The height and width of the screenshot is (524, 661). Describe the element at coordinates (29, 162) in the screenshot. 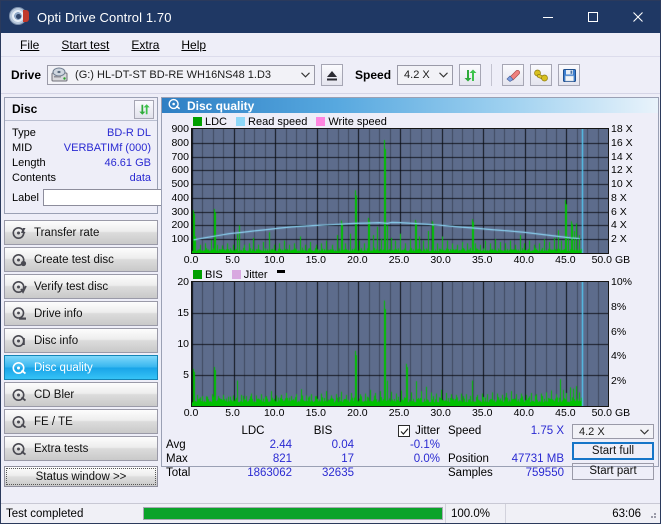

I see `disc-row-length-key: Length` at that location.